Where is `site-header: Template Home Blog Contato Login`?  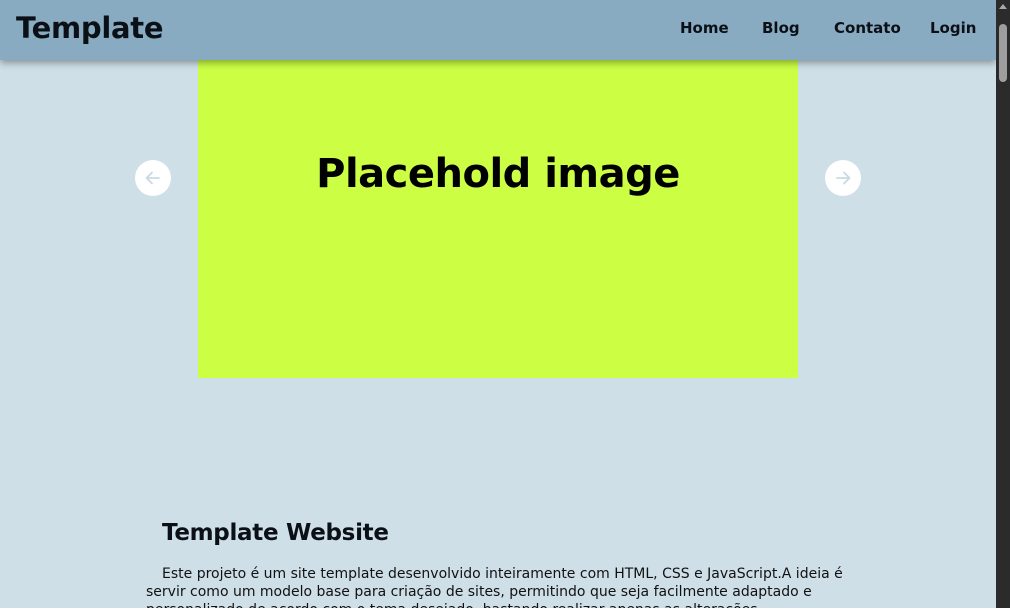 site-header: Template Home Blog Contato Login is located at coordinates (498, 30).